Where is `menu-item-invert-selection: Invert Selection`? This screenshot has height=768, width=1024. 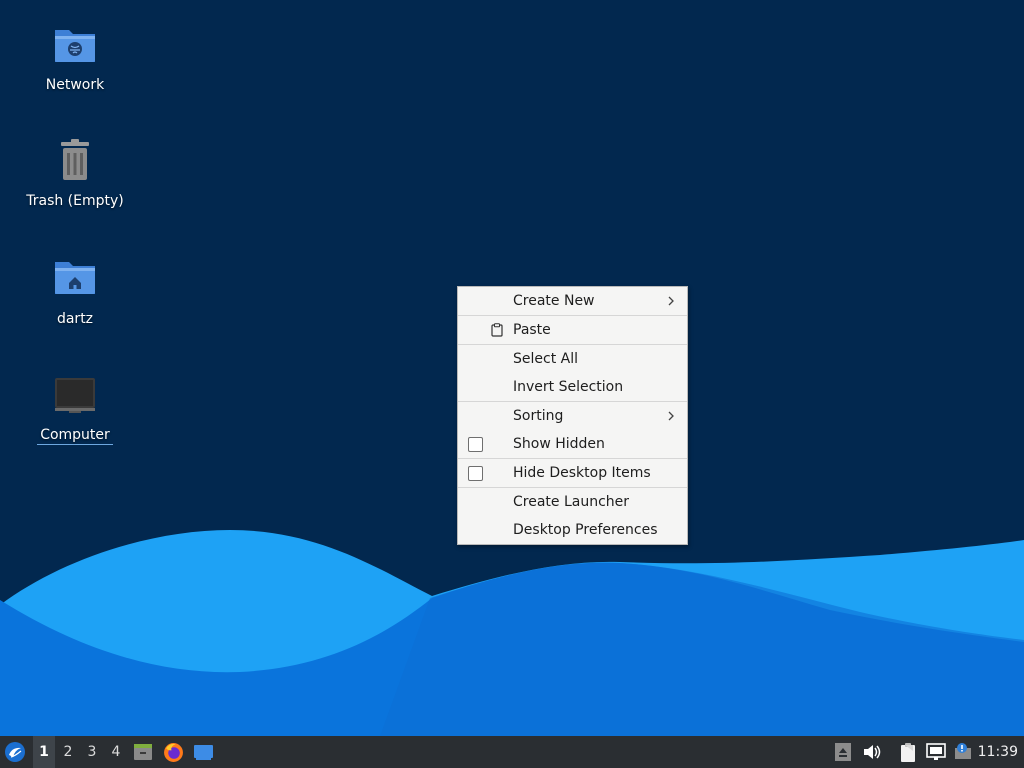 menu-item-invert-selection: Invert Selection is located at coordinates (572, 387).